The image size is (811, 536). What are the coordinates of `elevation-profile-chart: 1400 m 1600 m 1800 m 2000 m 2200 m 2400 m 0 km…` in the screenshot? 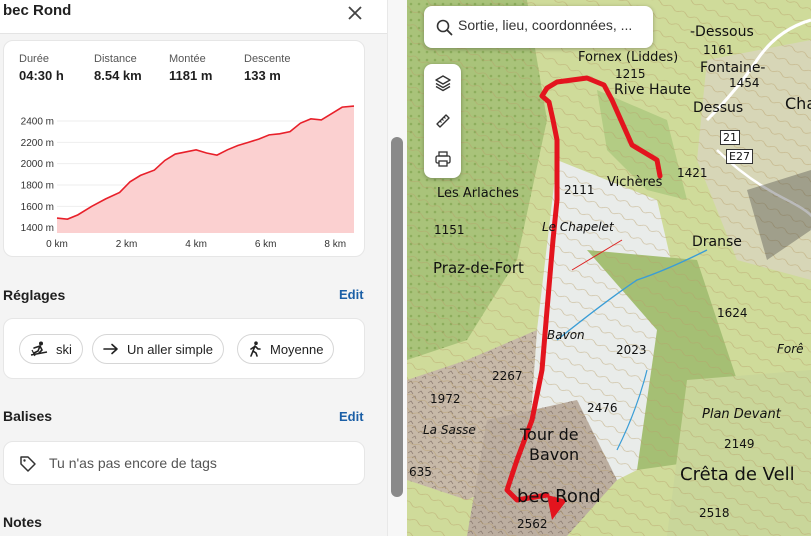 It's located at (184, 176).